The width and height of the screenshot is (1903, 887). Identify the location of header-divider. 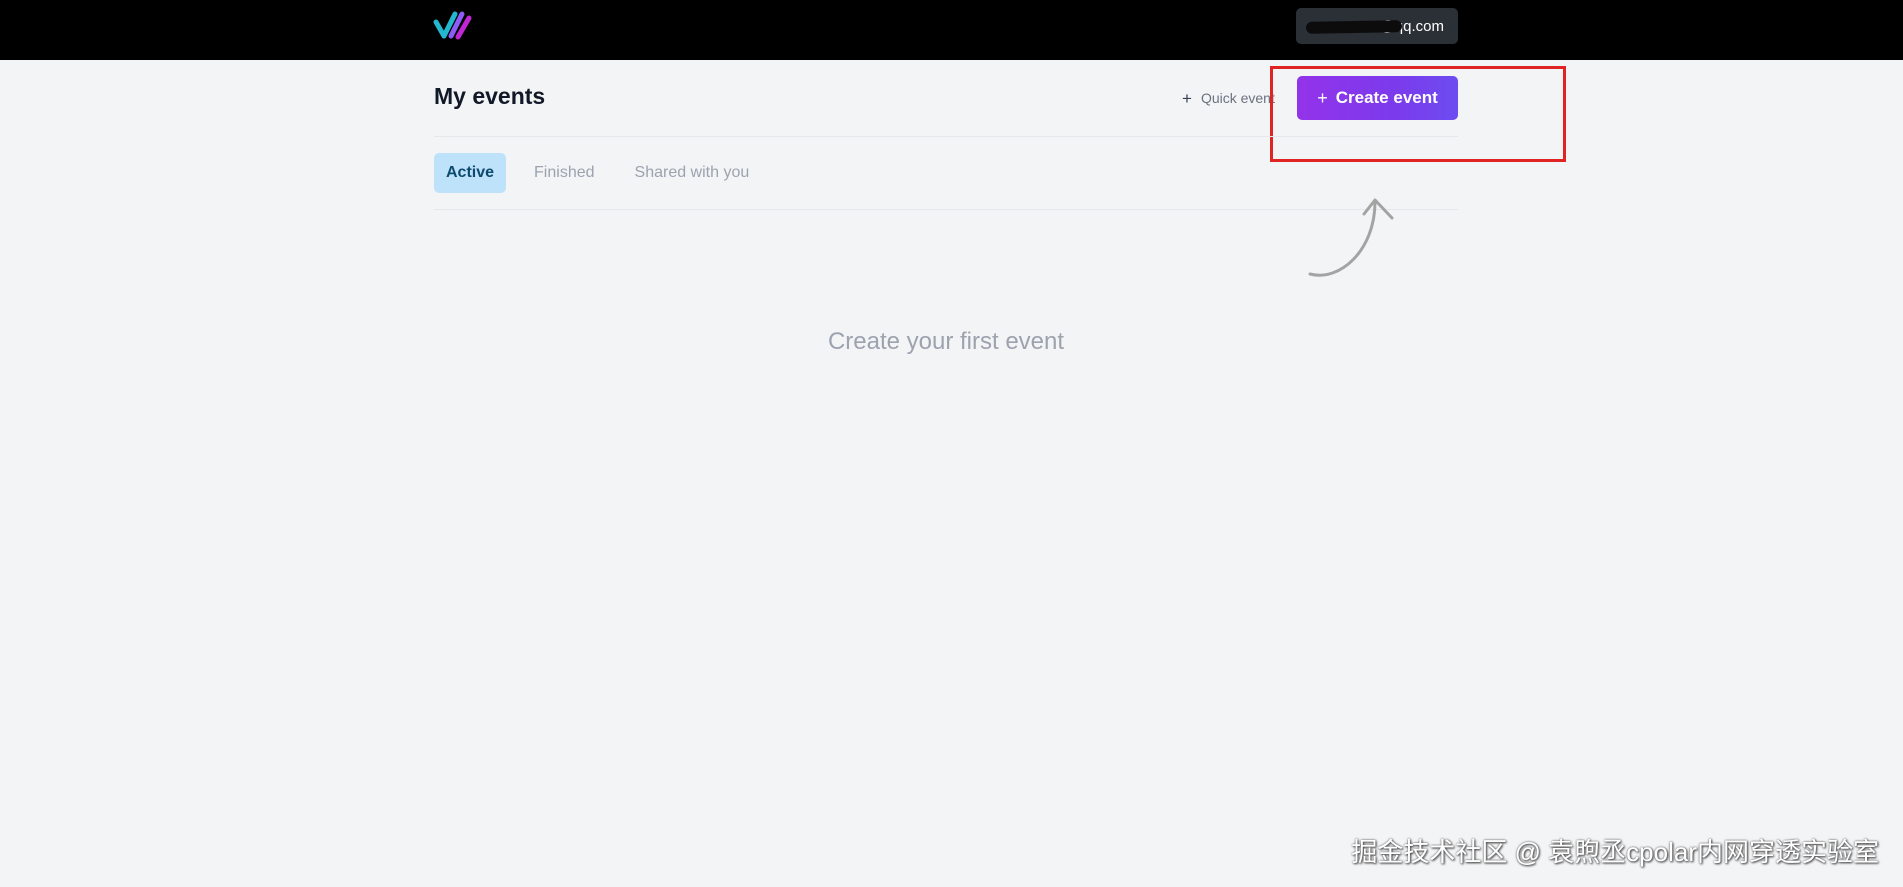
(946, 136).